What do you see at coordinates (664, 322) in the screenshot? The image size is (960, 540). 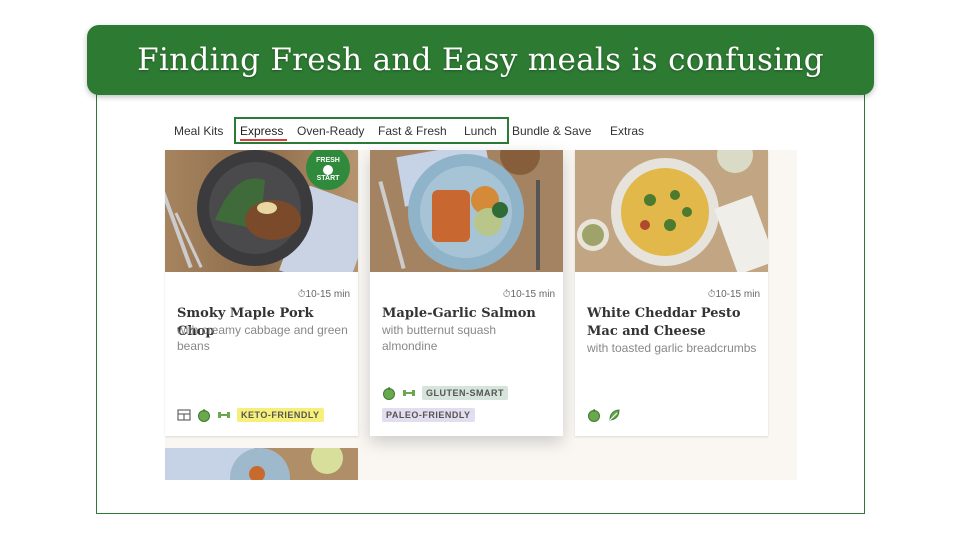 I see `meal-title: White Cheddar Pesto Mac and Cheese` at bounding box center [664, 322].